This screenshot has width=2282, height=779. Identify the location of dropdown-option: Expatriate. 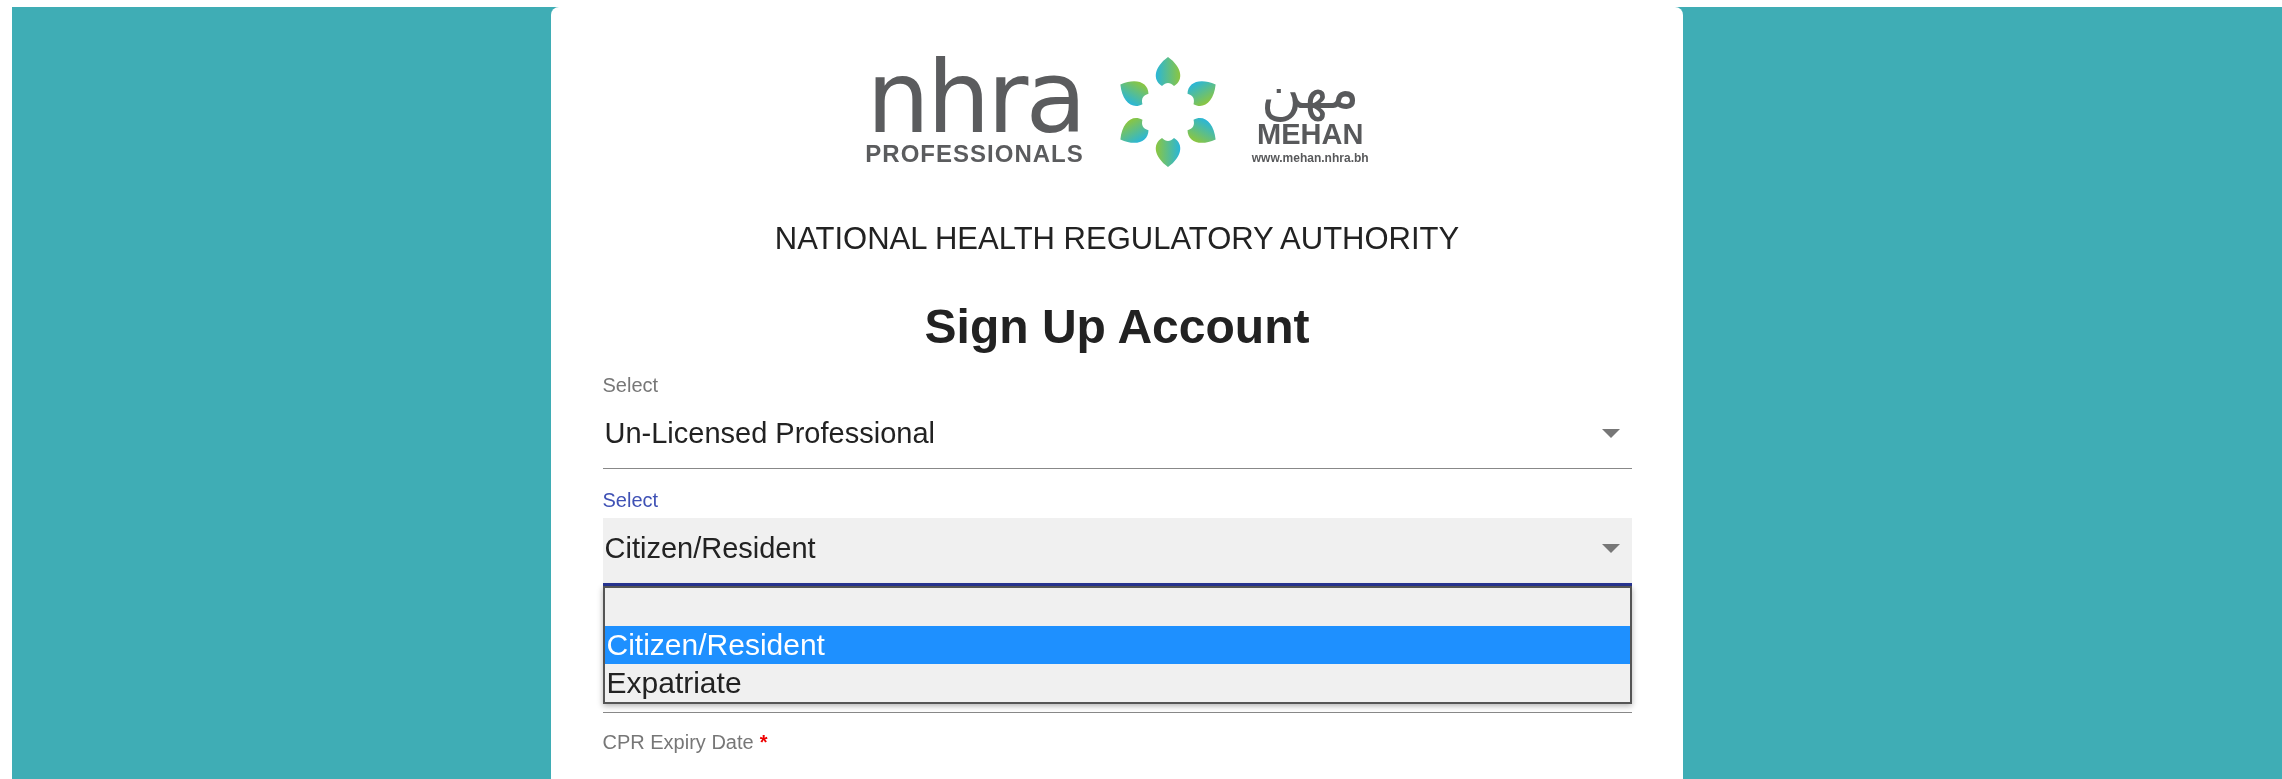
(1117, 683).